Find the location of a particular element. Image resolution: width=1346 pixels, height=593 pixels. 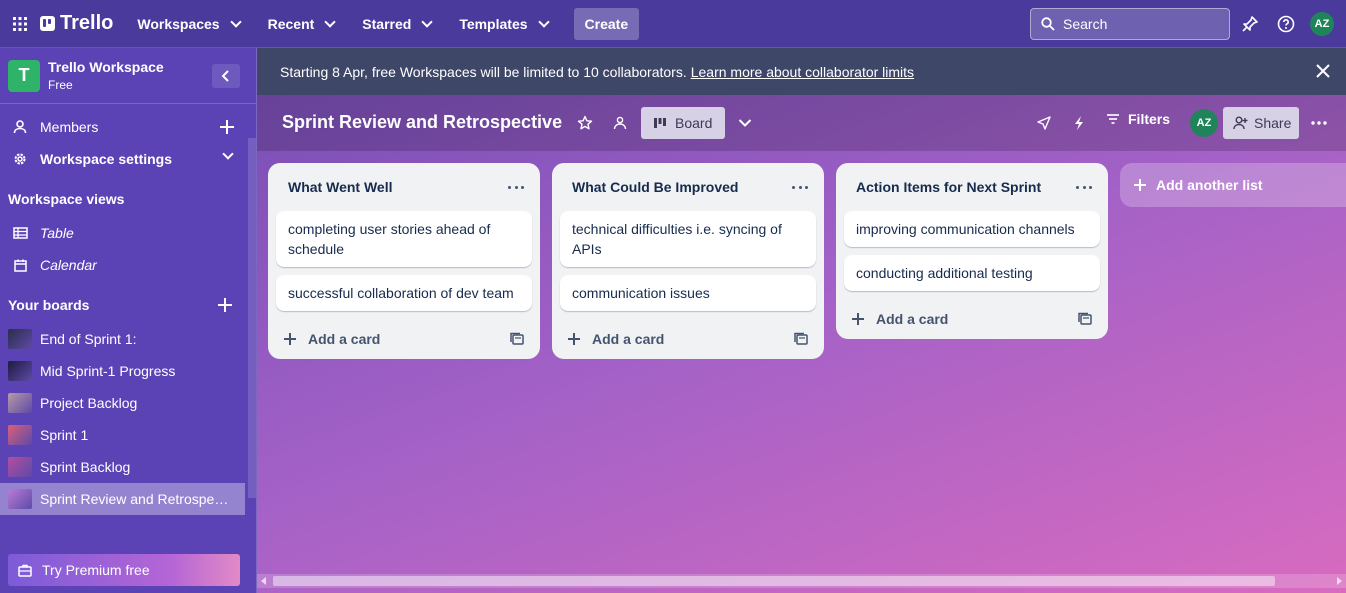

power-ups-icon is located at coordinates (1044, 123).